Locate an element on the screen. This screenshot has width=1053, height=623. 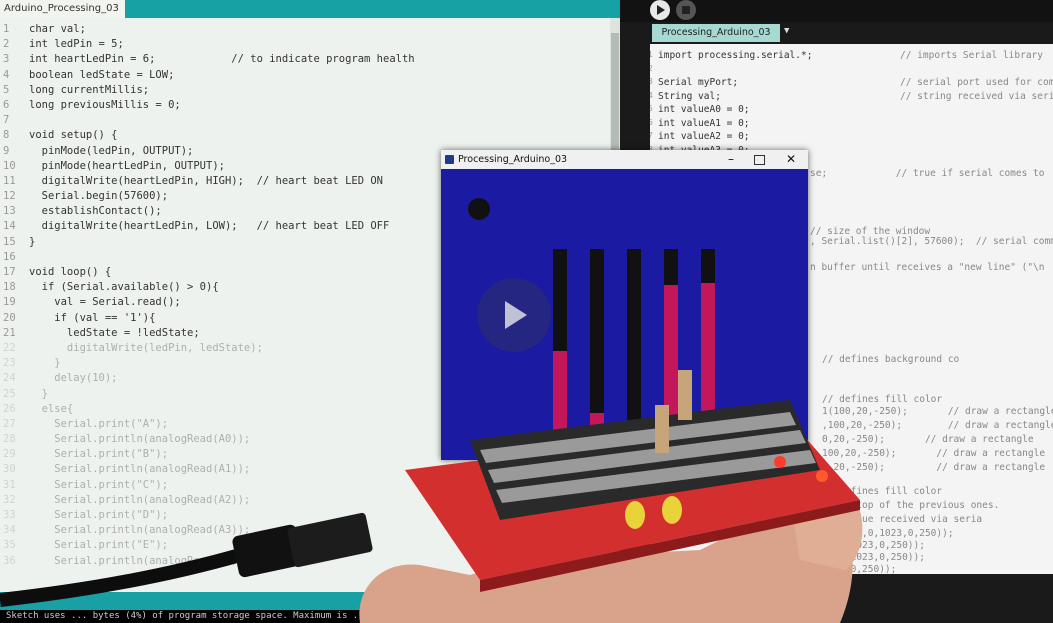
code-fragment: se; // true if serial comes to is located at coordinates (927, 173).